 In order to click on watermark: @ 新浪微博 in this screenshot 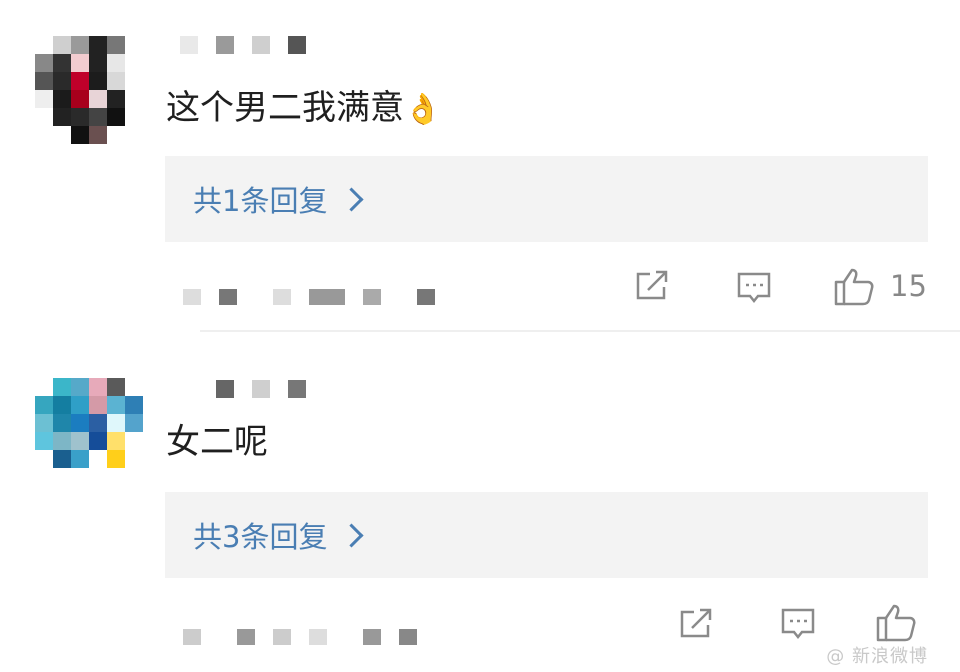, I will do `click(877, 656)`.